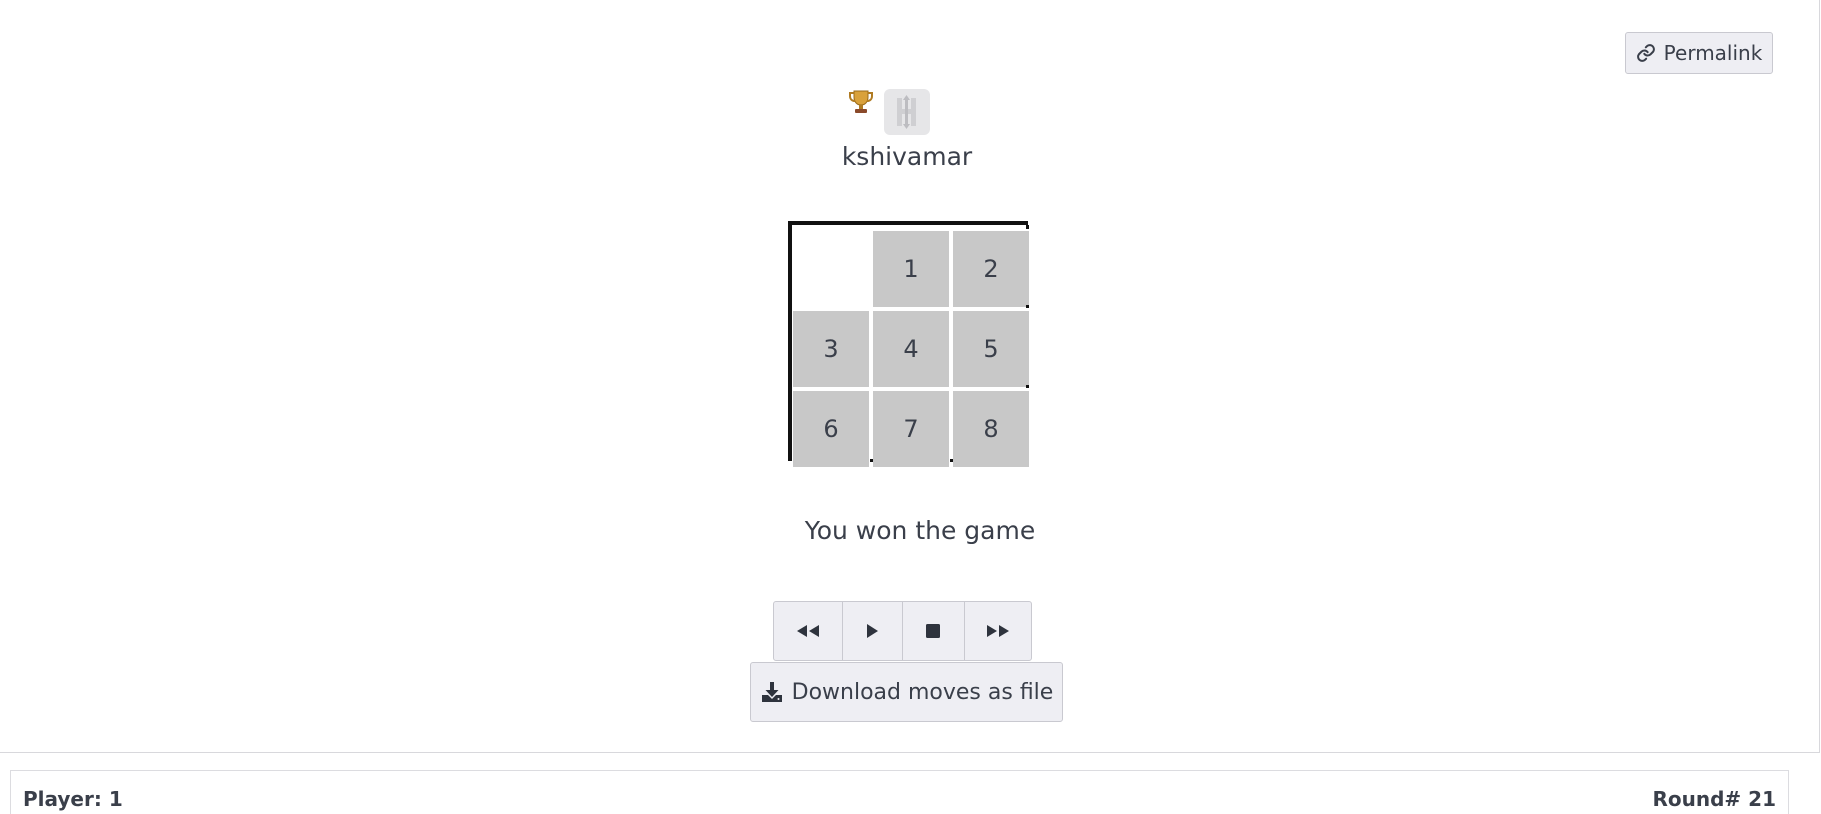 The image size is (1821, 814). I want to click on tile-6: 6, so click(831, 429).